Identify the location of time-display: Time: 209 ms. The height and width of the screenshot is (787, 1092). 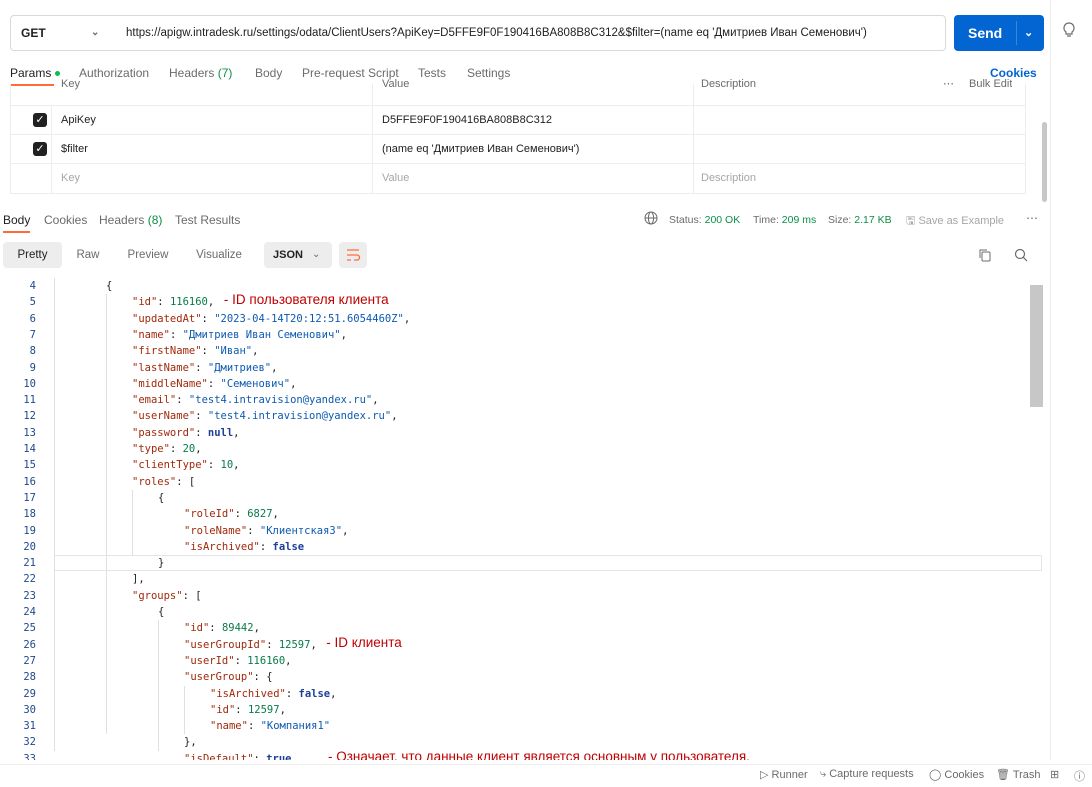
(784, 220).